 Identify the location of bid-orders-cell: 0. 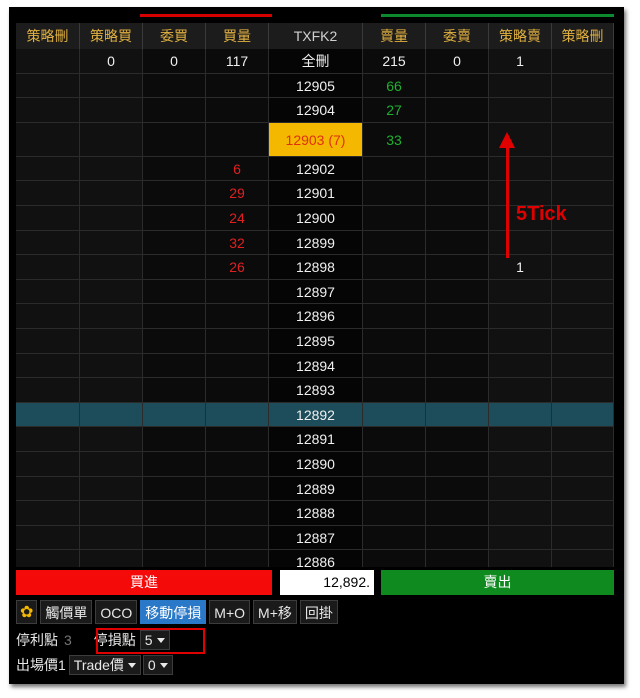
(174, 61).